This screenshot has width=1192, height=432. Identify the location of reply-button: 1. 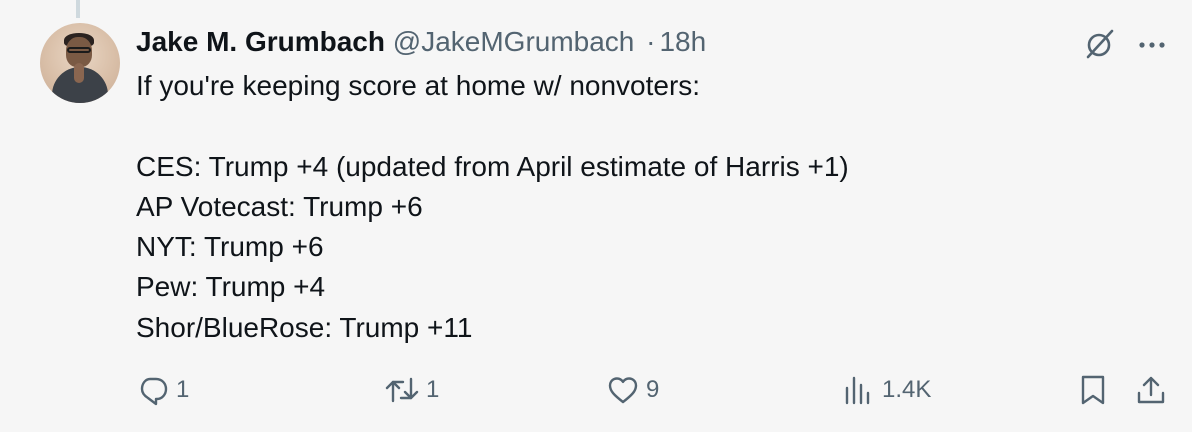
(162, 390).